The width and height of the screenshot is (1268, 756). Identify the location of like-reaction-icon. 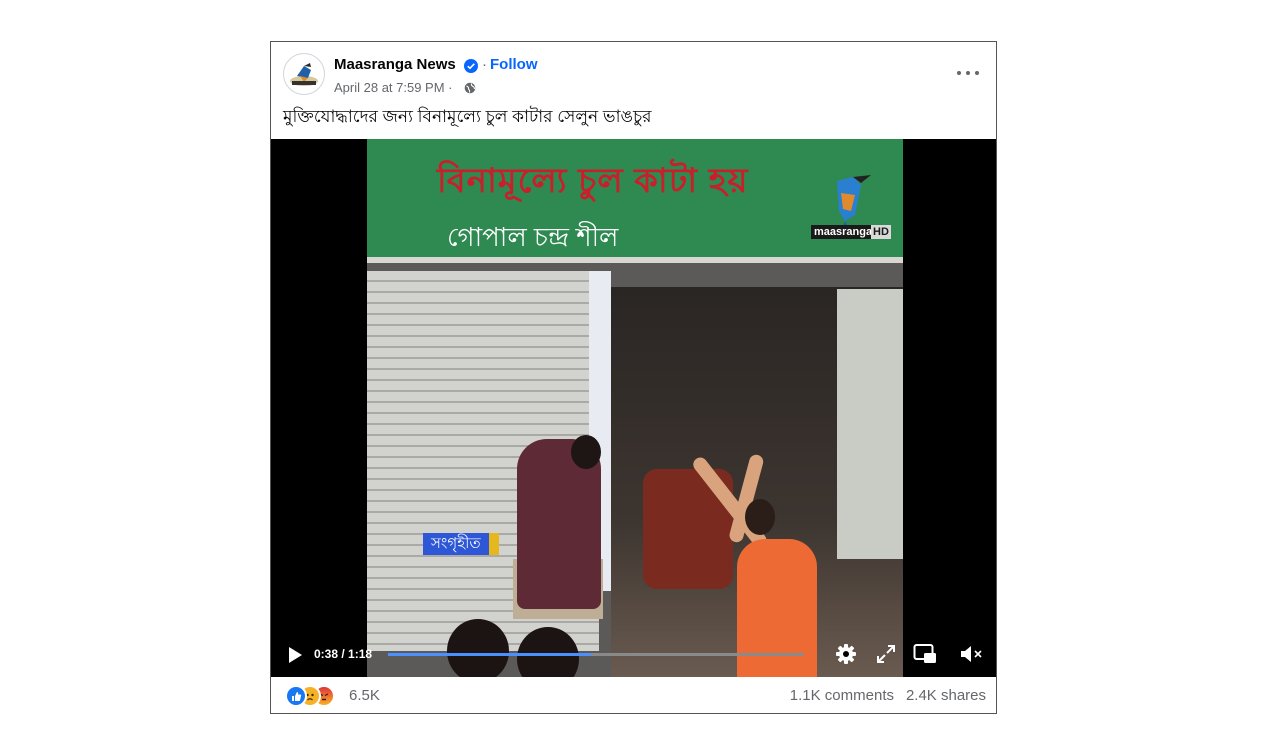
(296, 696).